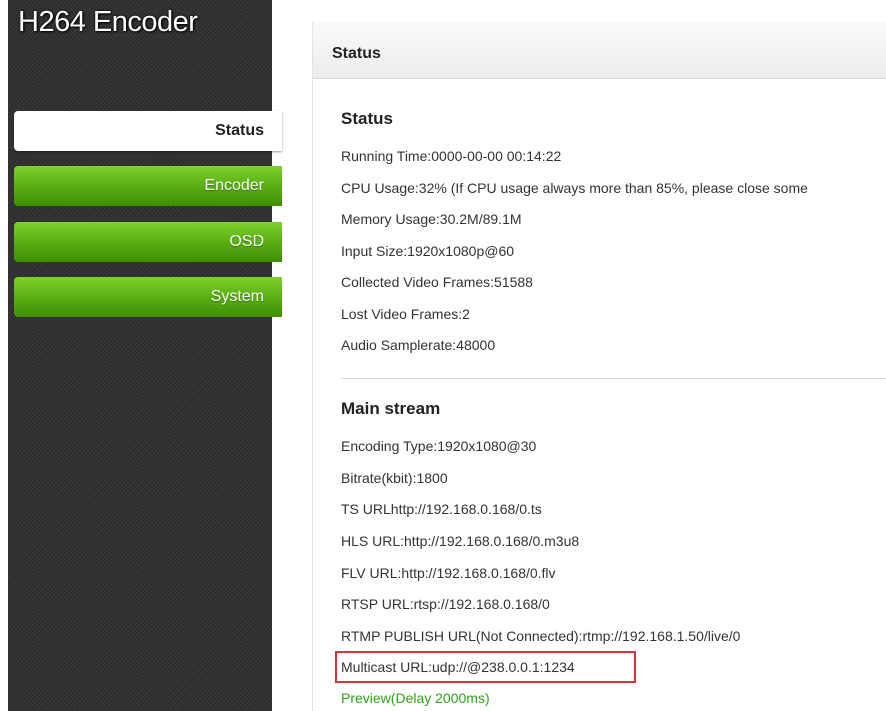 The width and height of the screenshot is (886, 711). I want to click on nav-item-osd: OSD, so click(148, 242).